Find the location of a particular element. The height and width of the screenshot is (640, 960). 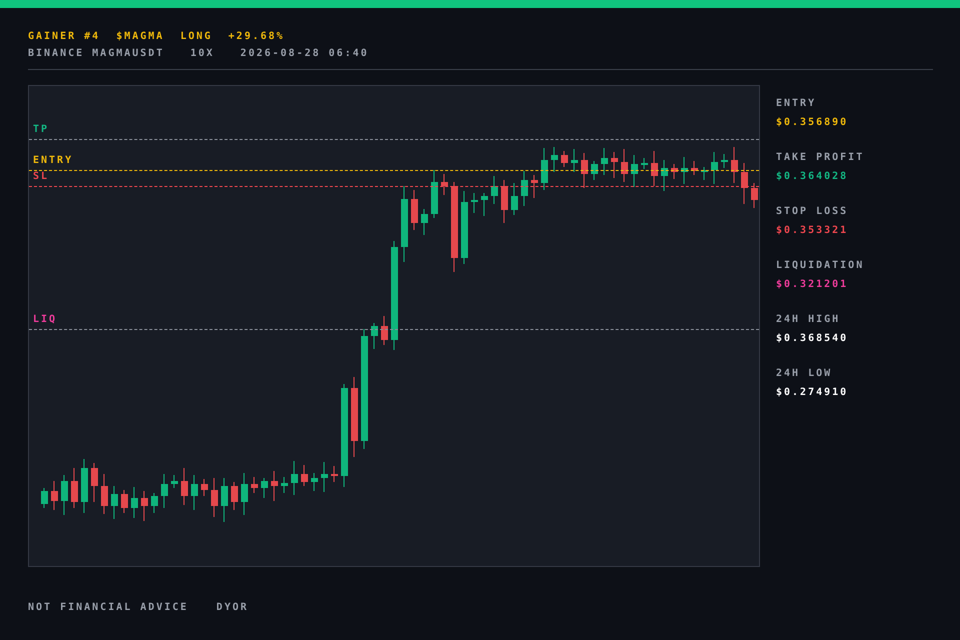

disclaimer-text: DYOR is located at coordinates (232, 607).